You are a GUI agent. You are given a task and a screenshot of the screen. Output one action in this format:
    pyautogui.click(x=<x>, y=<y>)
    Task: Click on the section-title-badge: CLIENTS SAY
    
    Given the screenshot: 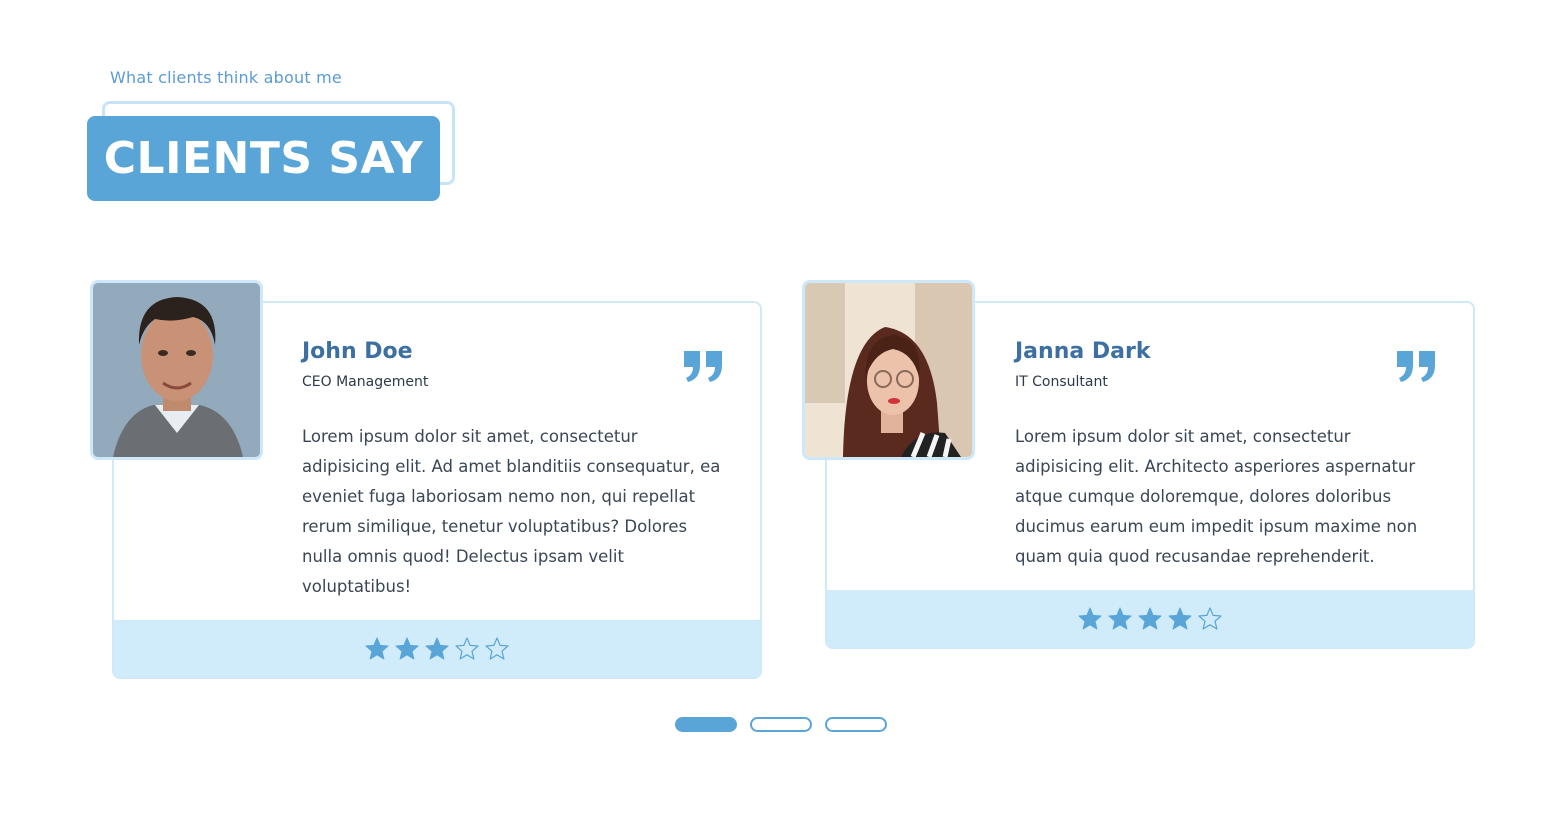 What is the action you would take?
    pyautogui.click(x=263, y=158)
    